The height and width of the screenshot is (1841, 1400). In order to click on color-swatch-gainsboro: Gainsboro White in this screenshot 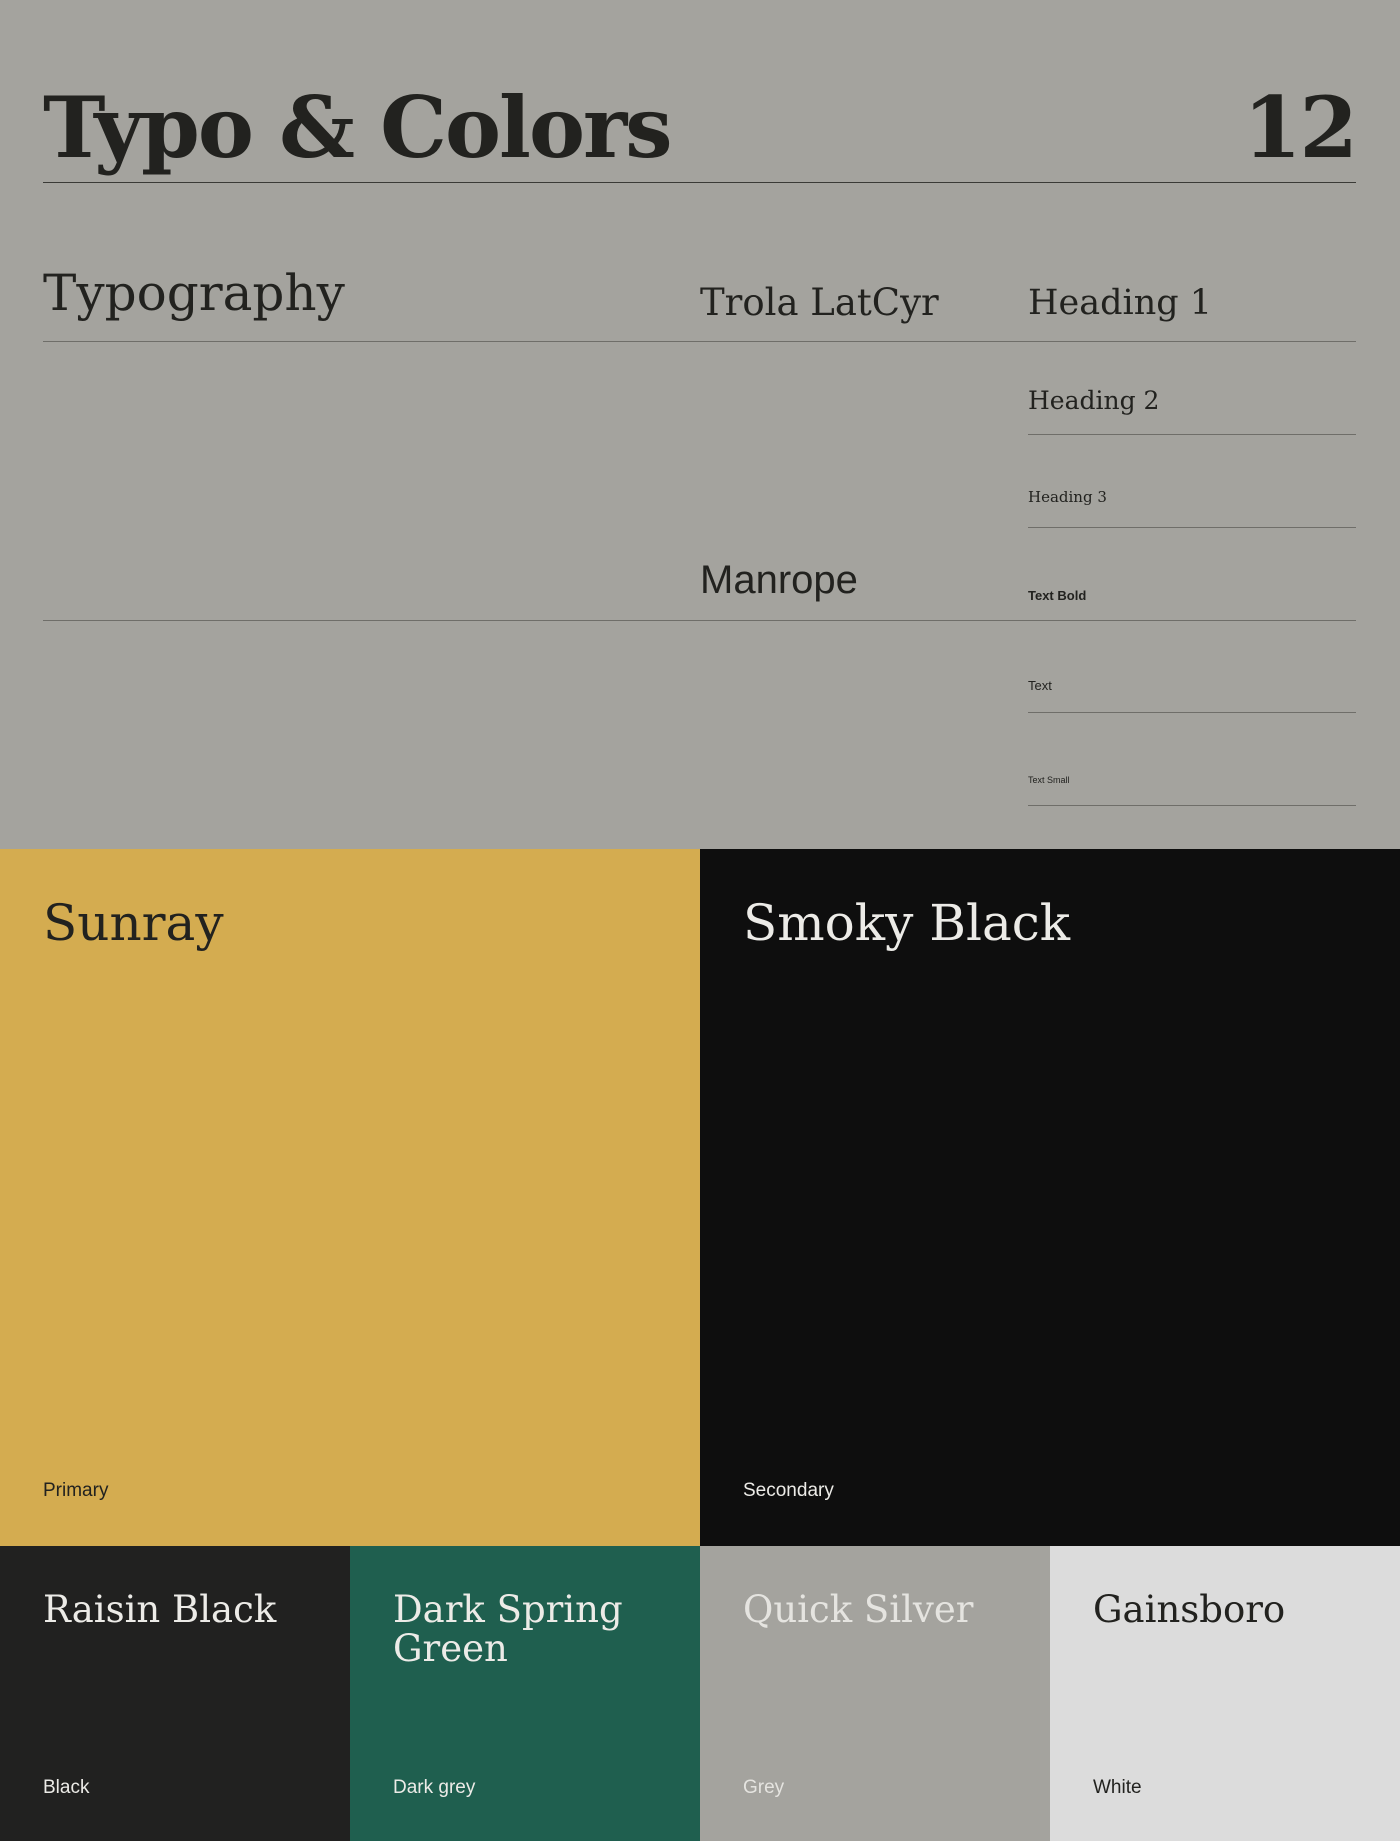, I will do `click(1225, 1693)`.